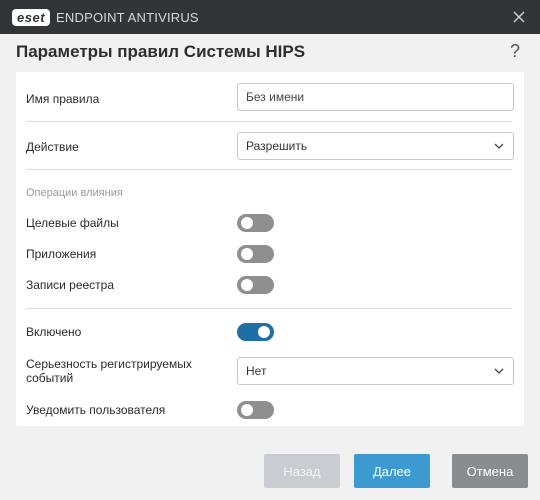 The height and width of the screenshot is (500, 540). Describe the element at coordinates (375, 97) in the screenshot. I see `rule-name-input` at that location.